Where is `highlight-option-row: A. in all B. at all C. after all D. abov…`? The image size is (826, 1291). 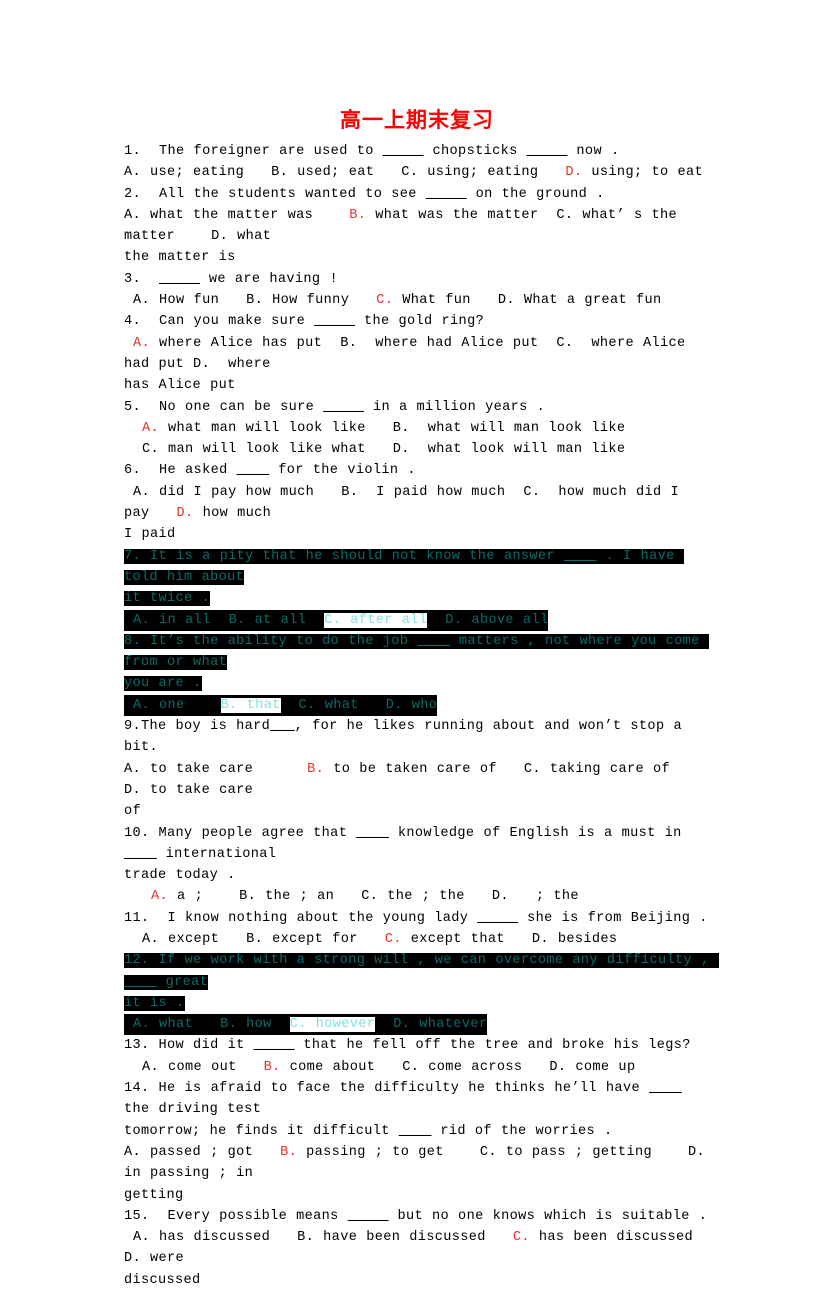 highlight-option-row: A. in all B. at all C. after all D. abov… is located at coordinates (336, 620).